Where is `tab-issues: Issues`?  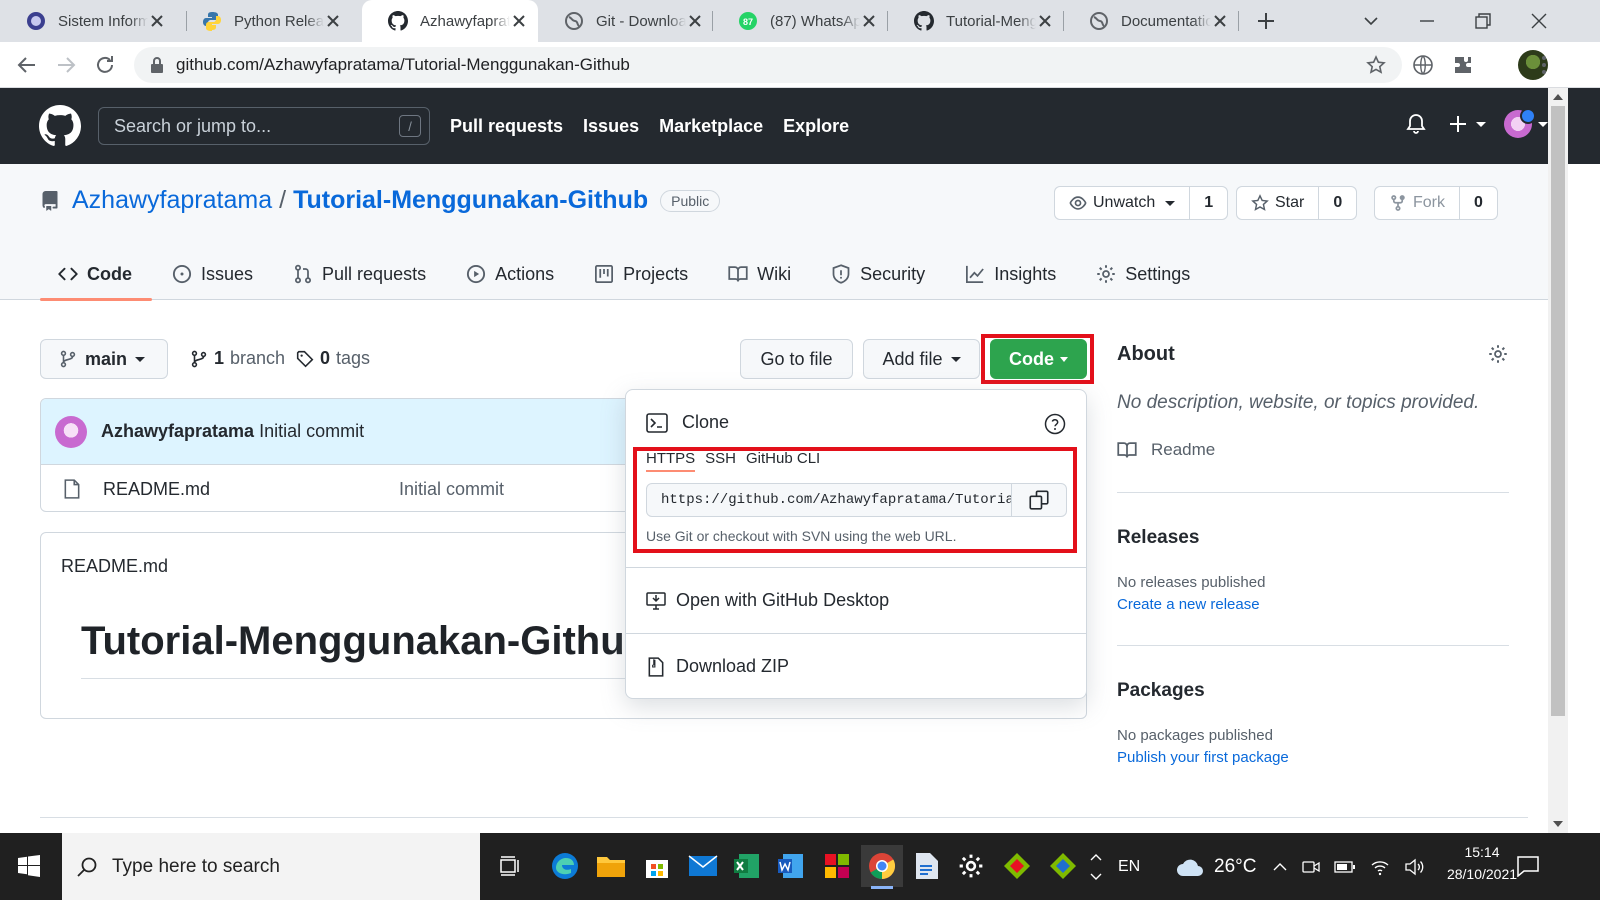
tab-issues: Issues is located at coordinates (212, 274).